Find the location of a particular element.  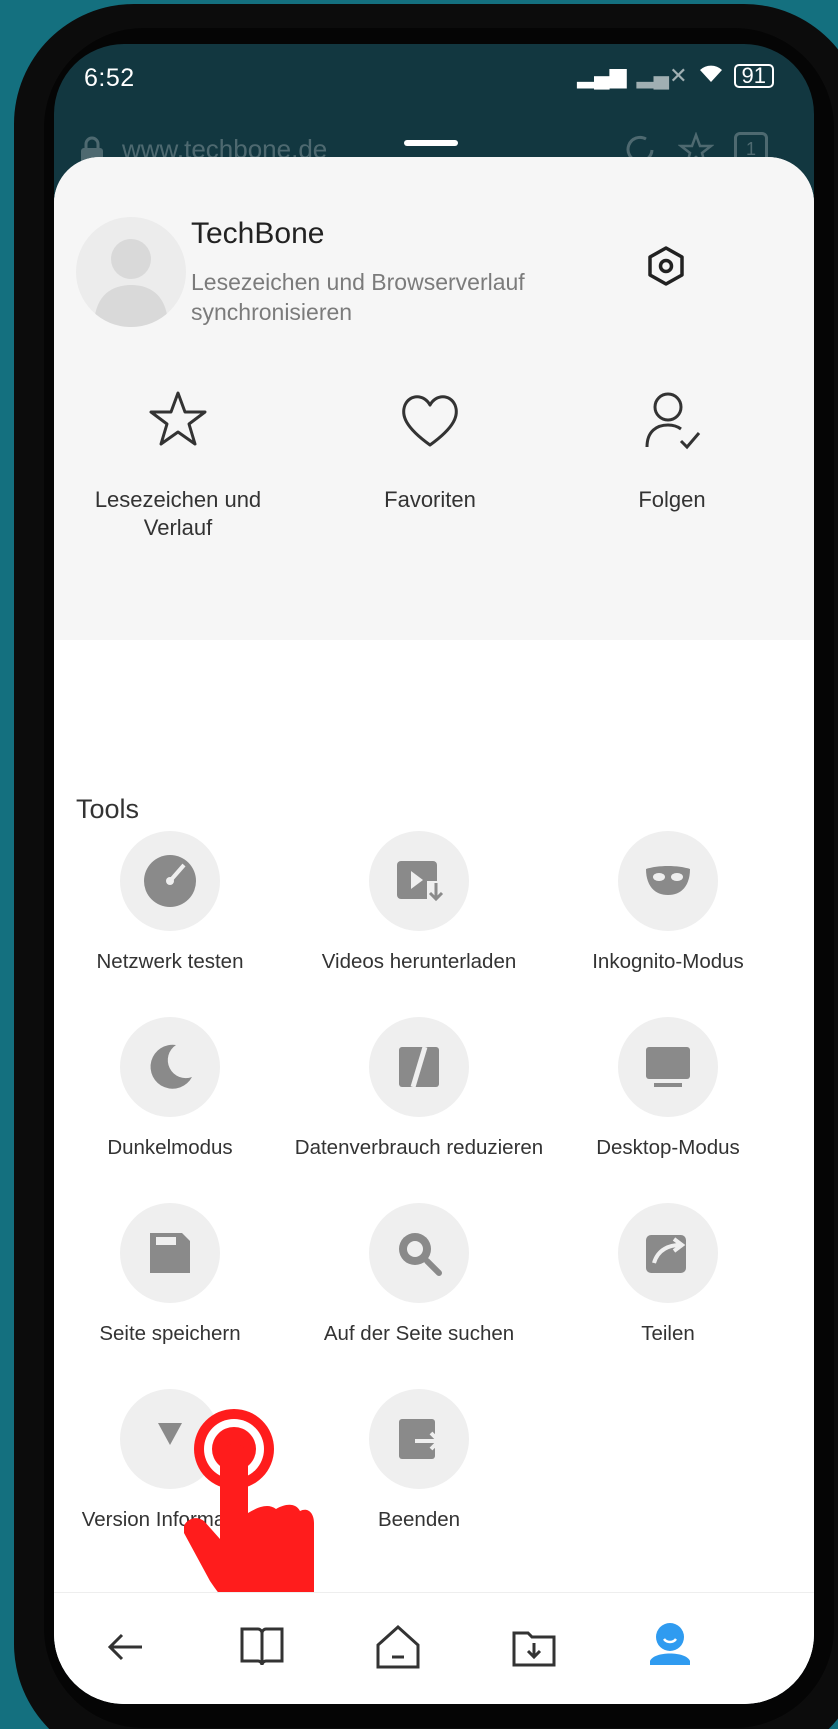

speedometer-icon is located at coordinates (170, 881).